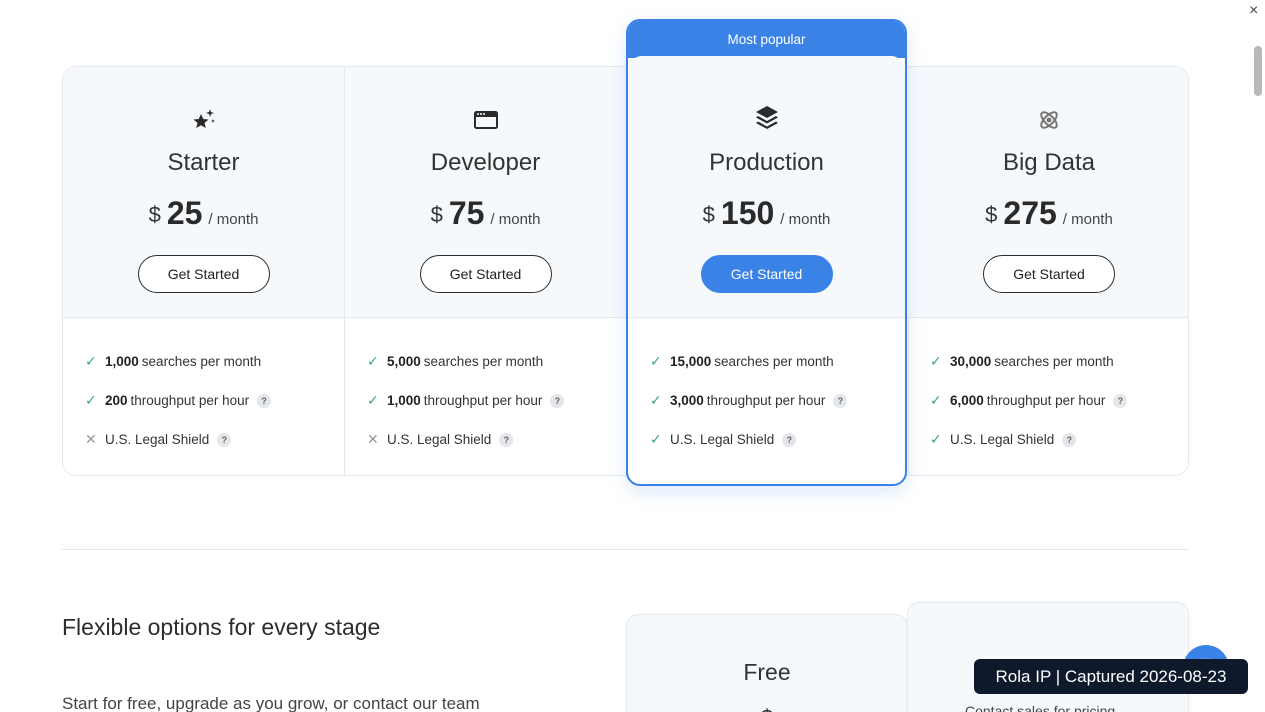  What do you see at coordinates (485, 213) in the screenshot?
I see `plan-price: $75 / month` at bounding box center [485, 213].